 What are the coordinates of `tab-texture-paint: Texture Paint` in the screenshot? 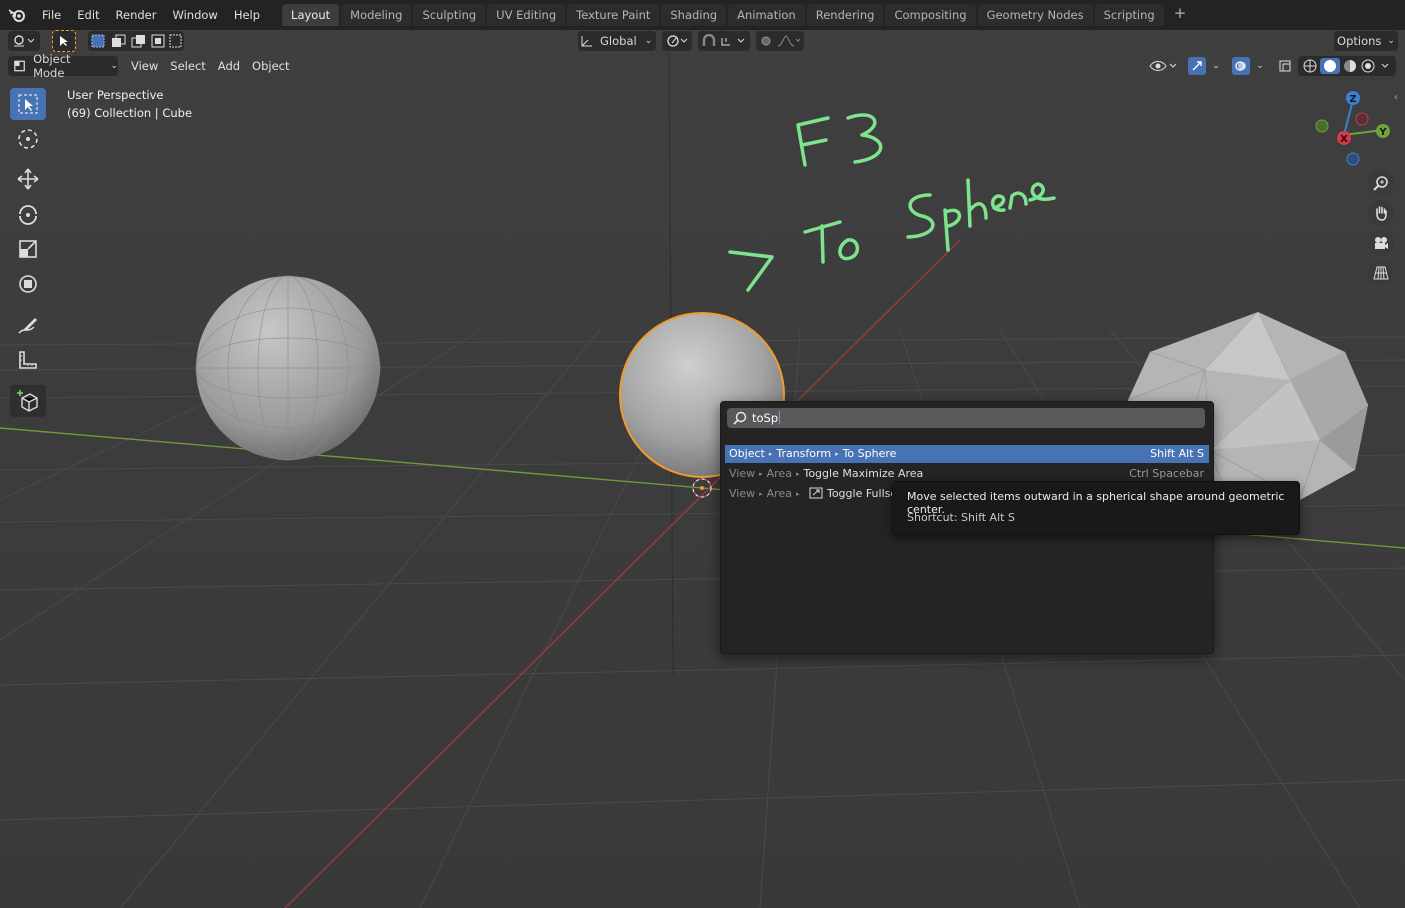 It's located at (613, 15).